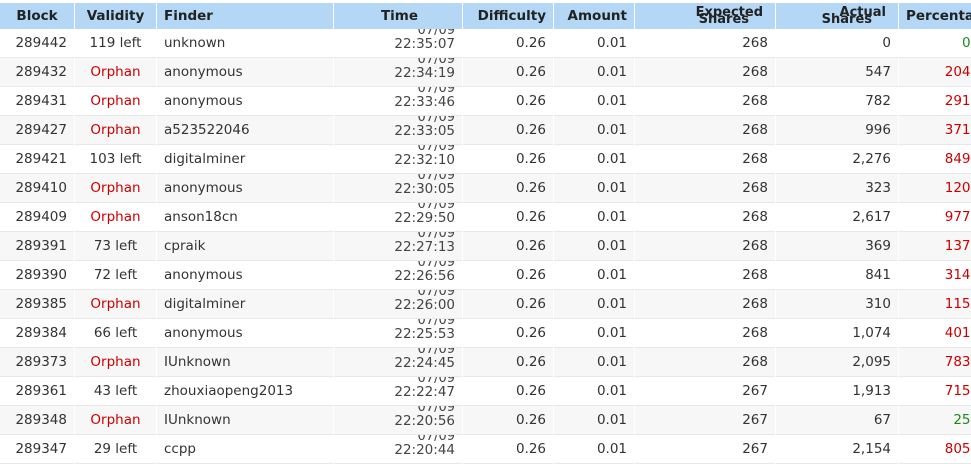 The width and height of the screenshot is (971, 464). I want to click on cell-block: 289390, so click(37, 275).